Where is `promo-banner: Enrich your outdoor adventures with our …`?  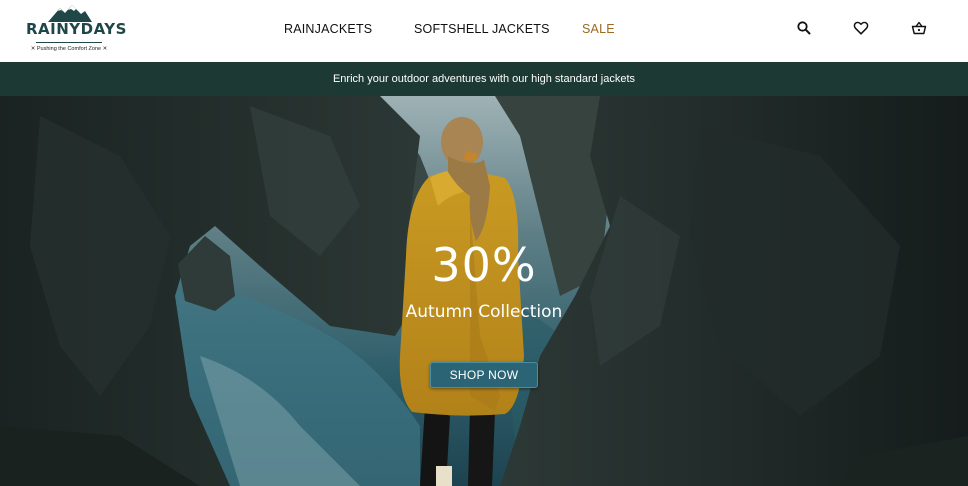
promo-banner: Enrich your outdoor adventures with our … is located at coordinates (484, 79).